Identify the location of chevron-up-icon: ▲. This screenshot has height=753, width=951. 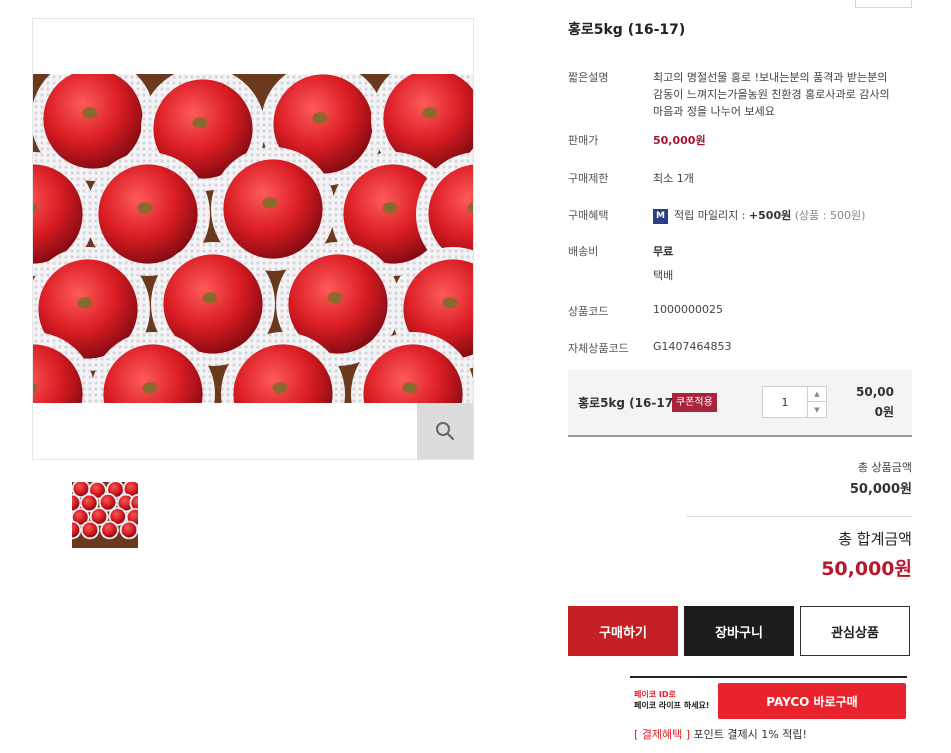
(817, 394).